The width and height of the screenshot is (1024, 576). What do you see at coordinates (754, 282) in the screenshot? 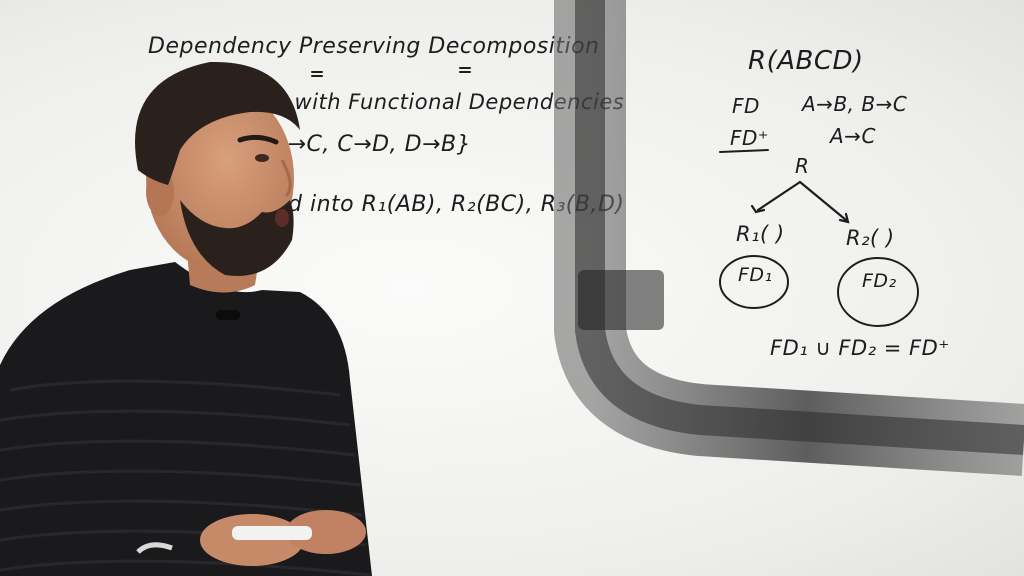
I see `fd1-circle` at bounding box center [754, 282].